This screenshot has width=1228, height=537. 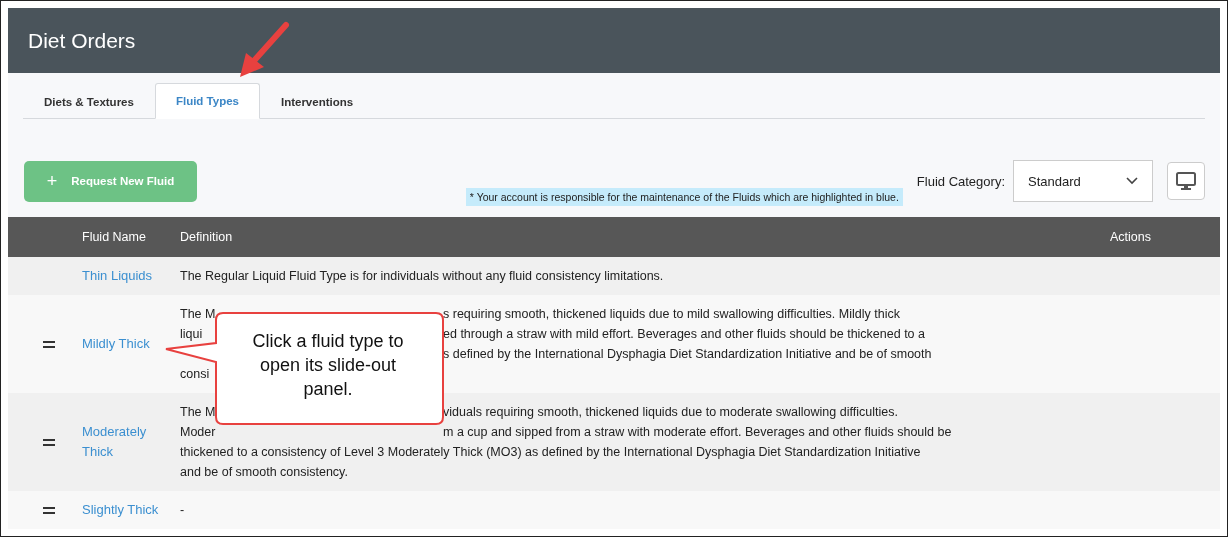 What do you see at coordinates (191, 334) in the screenshot?
I see `definition-text: liqui` at bounding box center [191, 334].